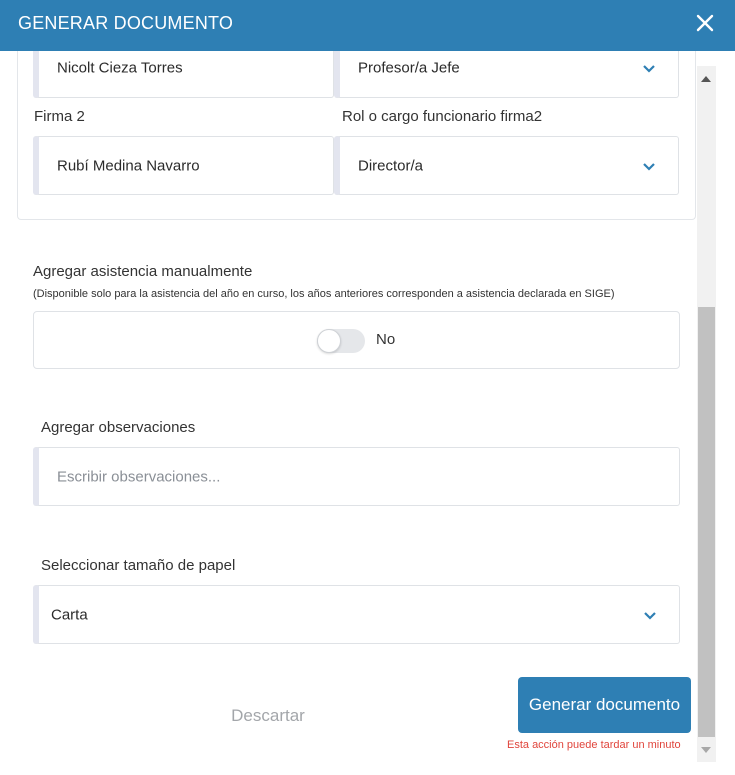 The height and width of the screenshot is (775, 735). I want to click on scrollbar-thumb, so click(706, 522).